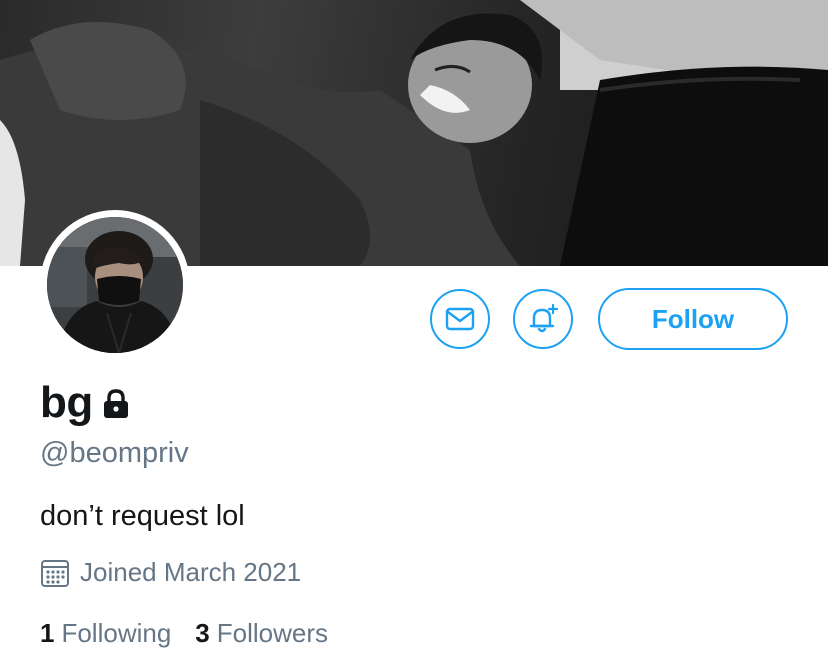  What do you see at coordinates (191, 572) in the screenshot?
I see `joined-date: Joined March 2021` at bounding box center [191, 572].